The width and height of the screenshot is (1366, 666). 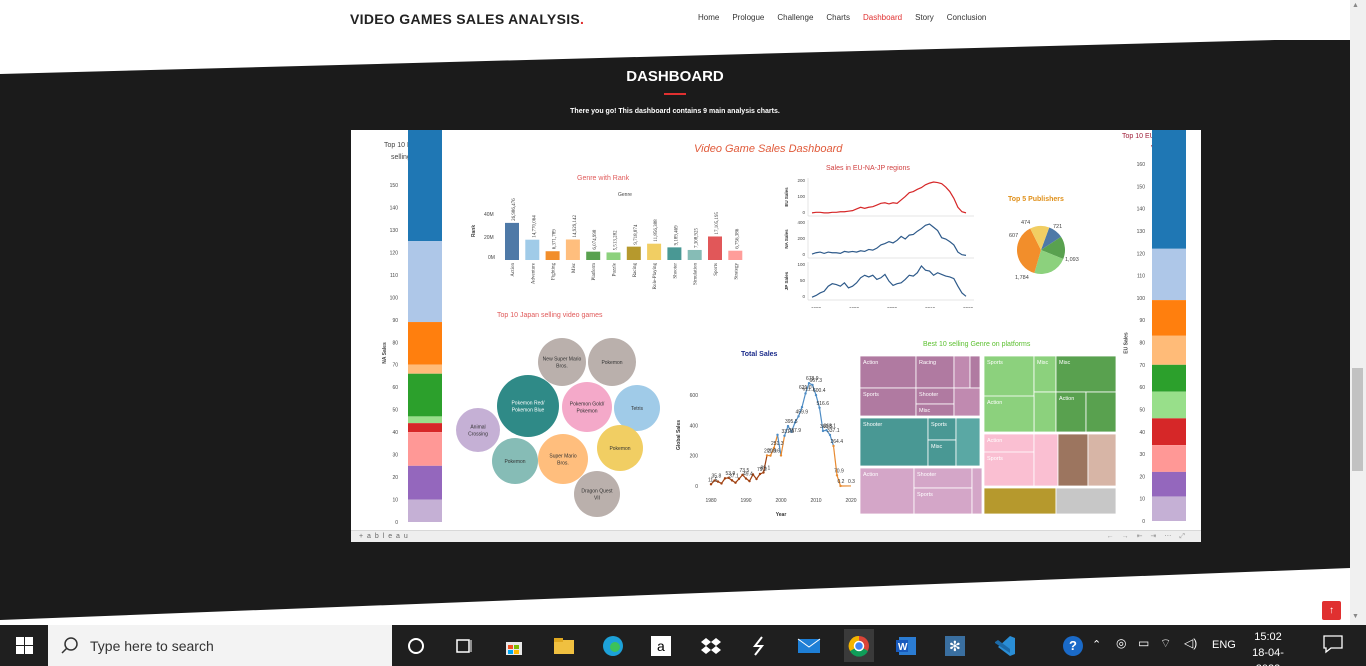 What do you see at coordinates (474, 231) in the screenshot?
I see `genre-ylabel: Rank` at bounding box center [474, 231].